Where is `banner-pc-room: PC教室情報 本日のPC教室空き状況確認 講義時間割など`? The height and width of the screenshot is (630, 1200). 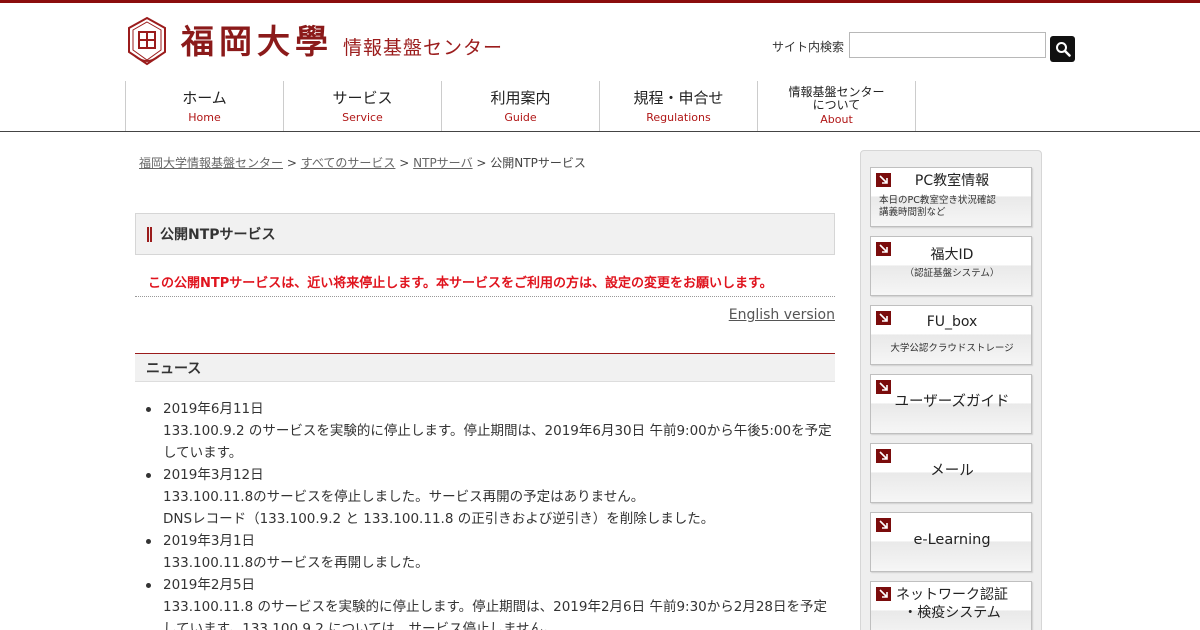
banner-pc-room: PC教室情報 本日のPC教室空き状況確認 講義時間割など is located at coordinates (951, 197).